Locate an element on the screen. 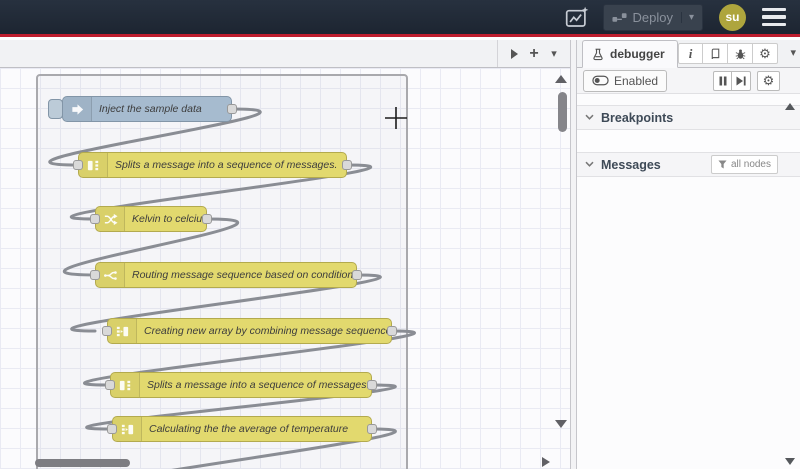  canvas-hscrollbar is located at coordinates (82, 463).